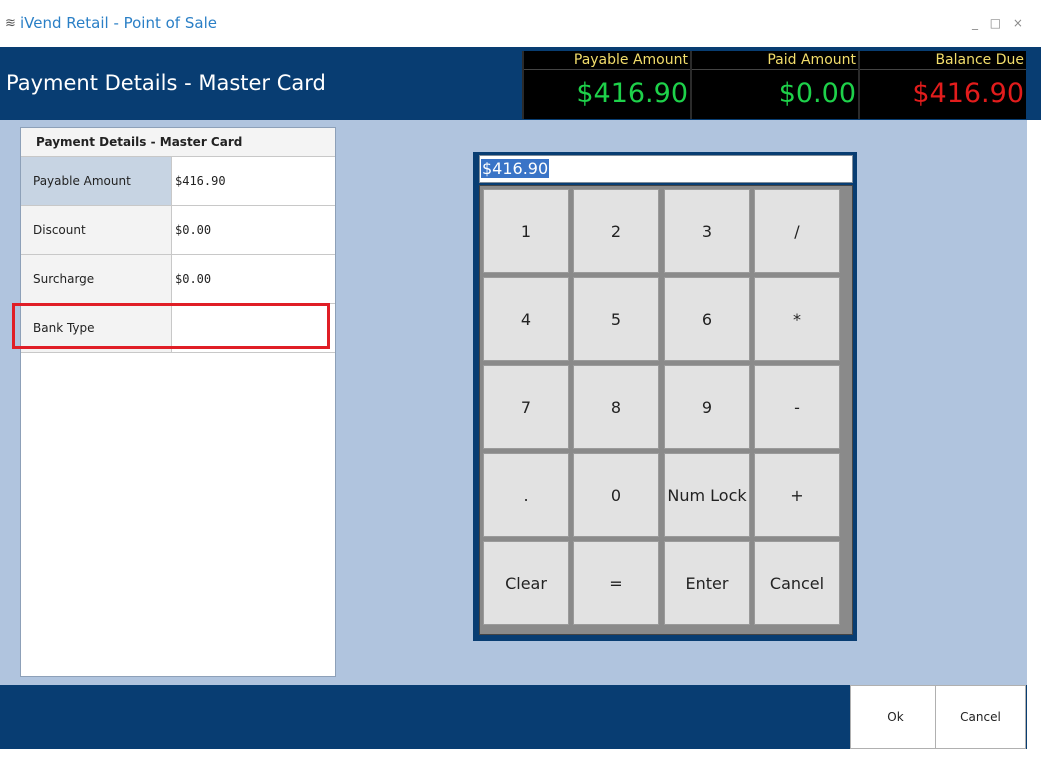  Describe the element at coordinates (171, 326) in the screenshot. I see `bank-type-highlight` at that location.